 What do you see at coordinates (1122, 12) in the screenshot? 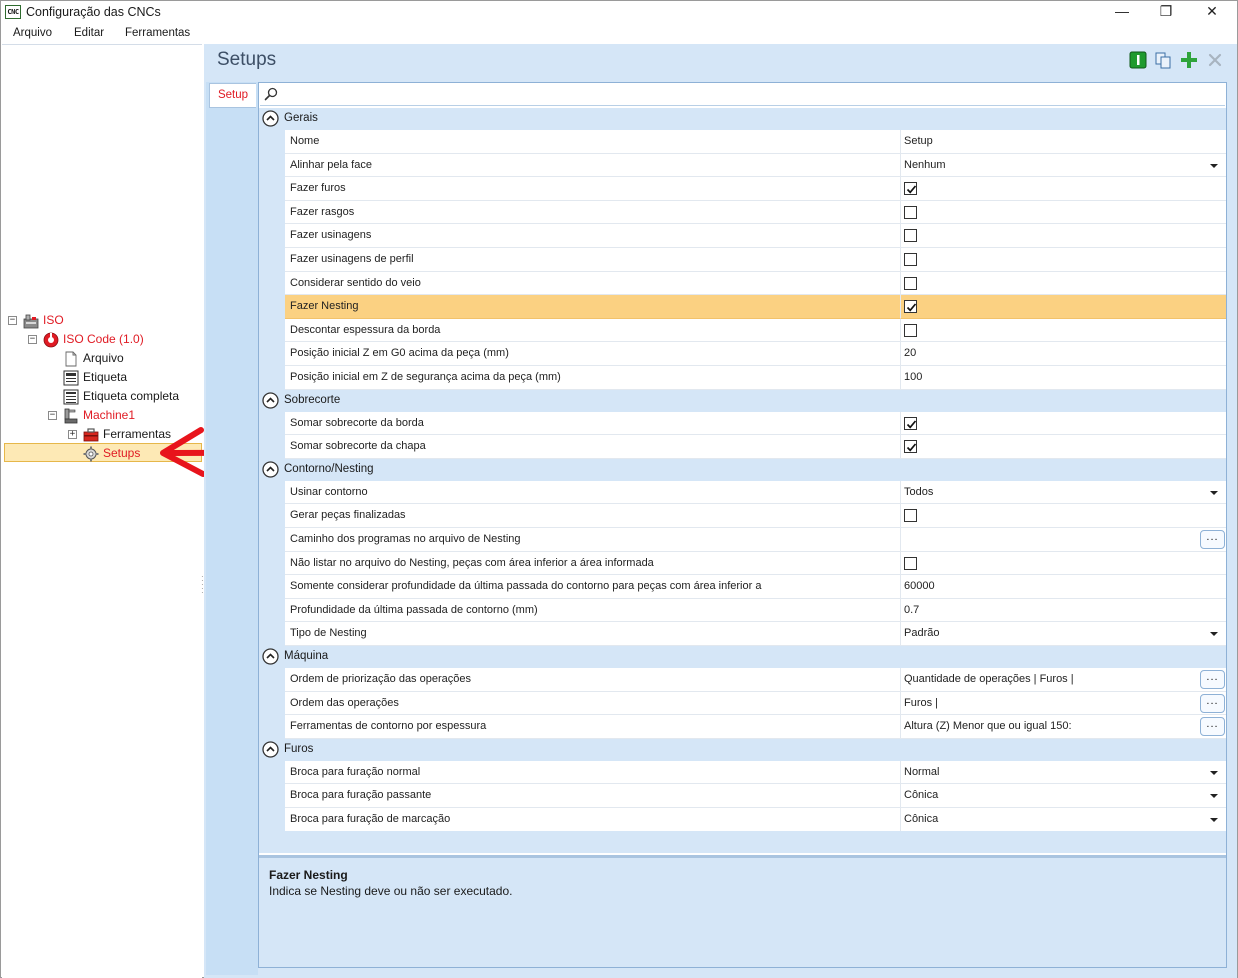
I see `minimize-button: —` at bounding box center [1122, 12].